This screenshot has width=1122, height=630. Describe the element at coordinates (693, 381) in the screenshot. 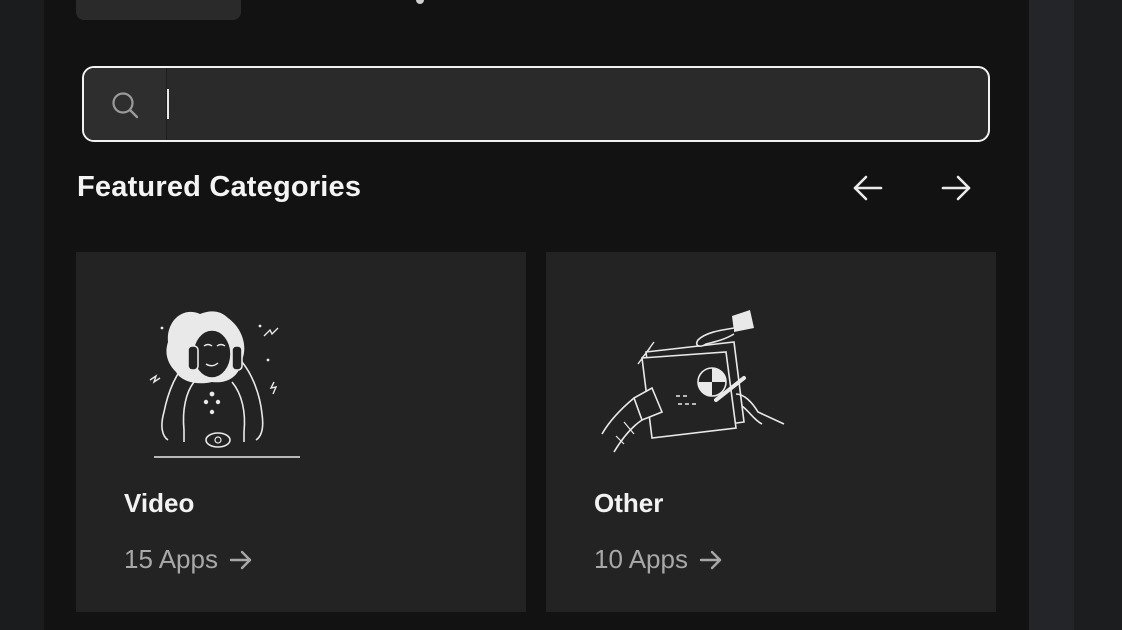

I see `hands-with-documents-illustration` at that location.